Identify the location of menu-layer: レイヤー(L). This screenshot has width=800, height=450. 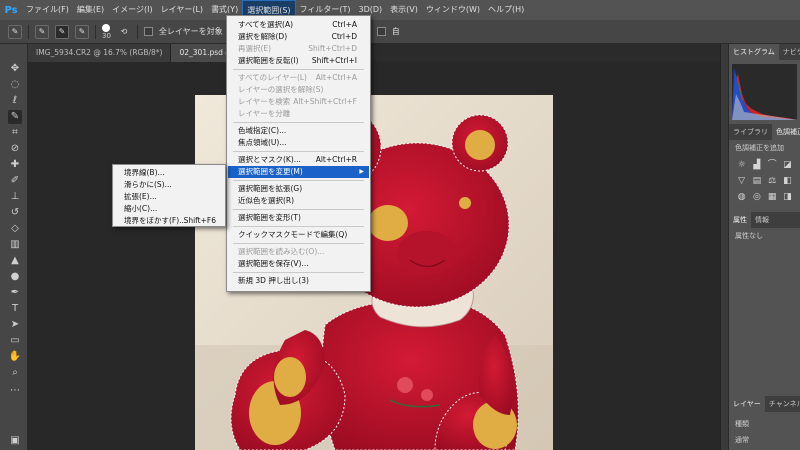
(182, 10).